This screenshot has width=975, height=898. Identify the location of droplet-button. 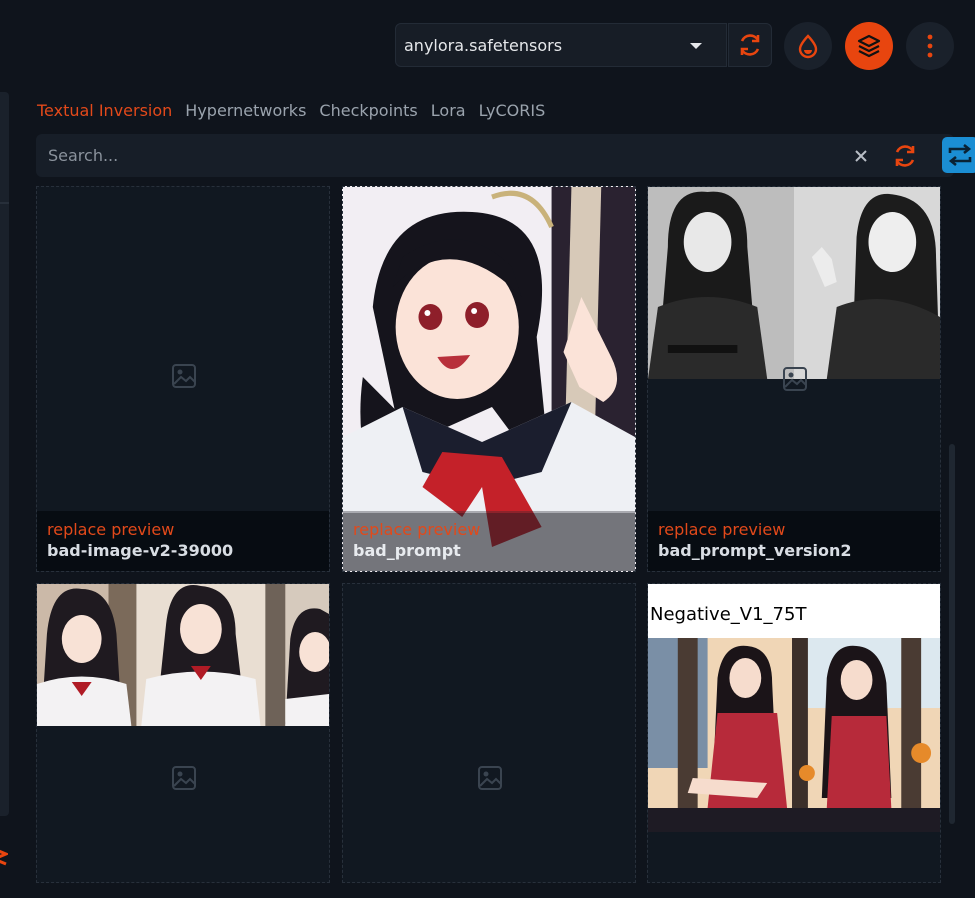
(808, 46).